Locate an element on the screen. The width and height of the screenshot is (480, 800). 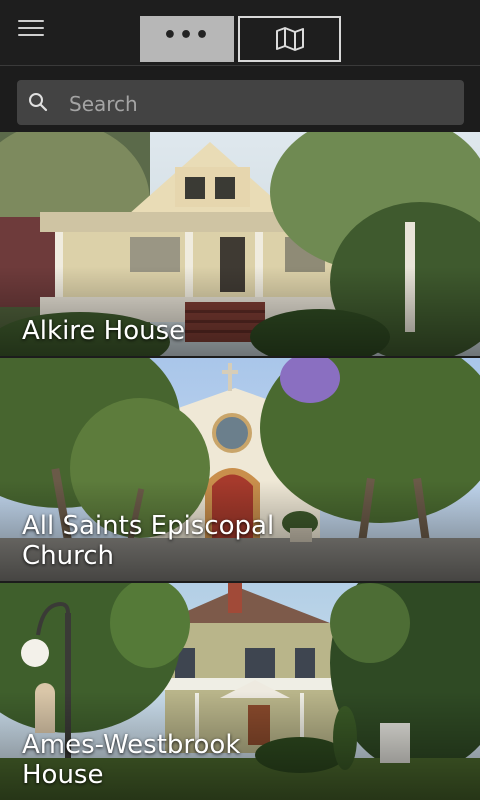
place-title: Ames-Westbrook House is located at coordinates (131, 760).